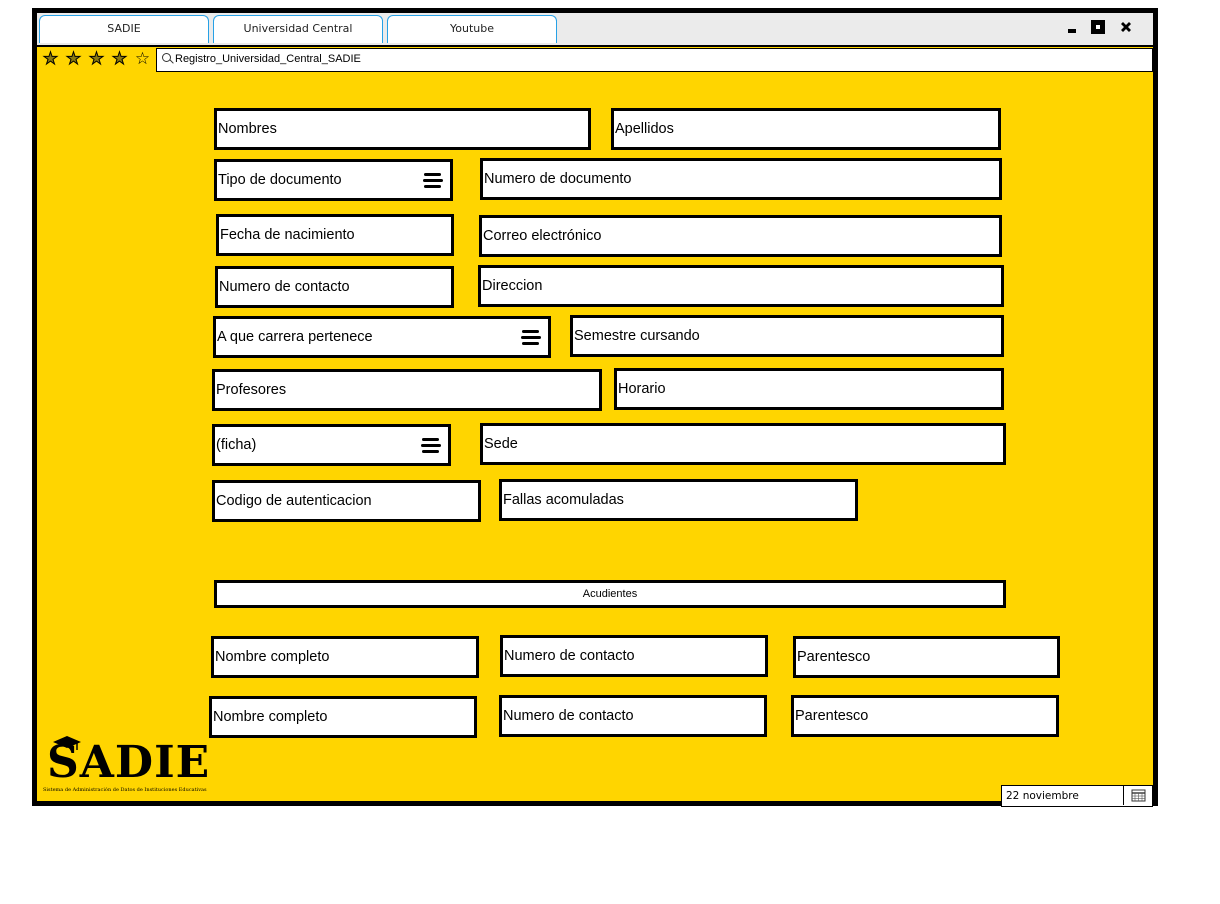 Image resolution: width=1220 pixels, height=904 pixels. I want to click on tab-sadie: SADIE, so click(124, 29).